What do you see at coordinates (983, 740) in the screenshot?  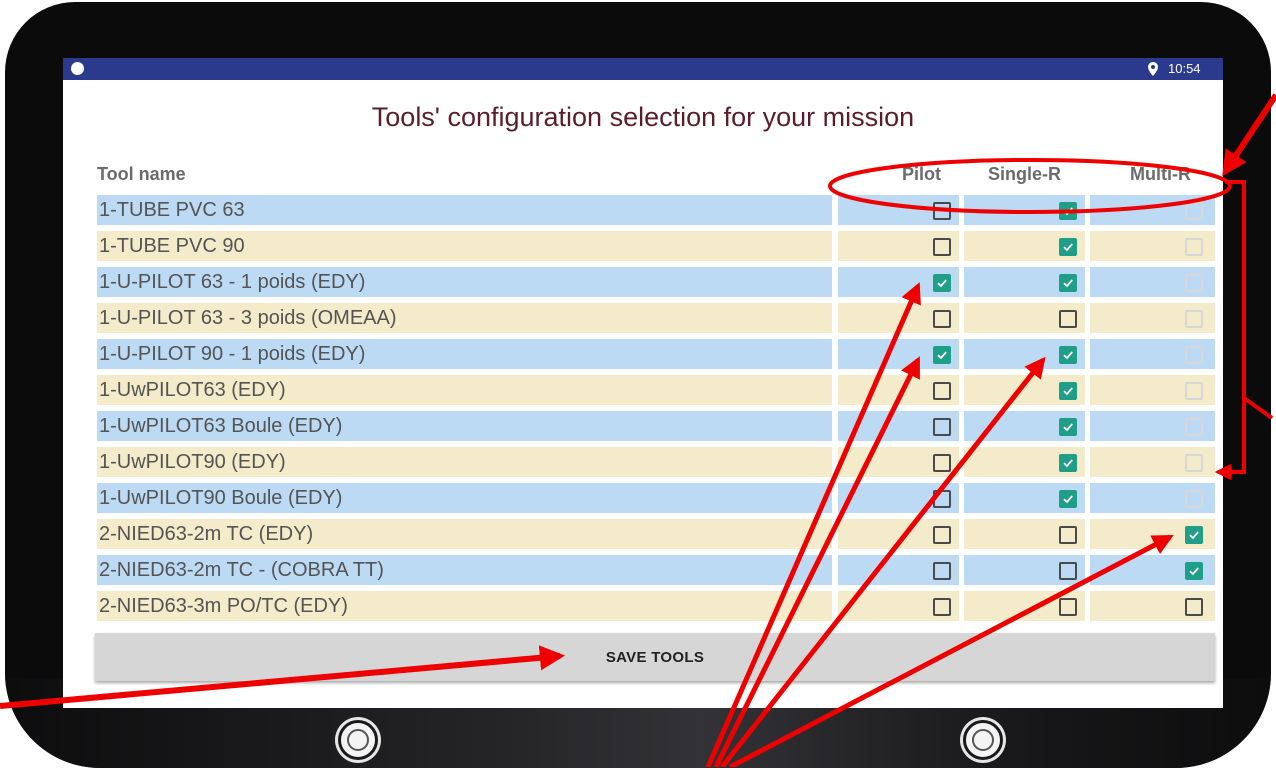 I see `home-nav-button` at bounding box center [983, 740].